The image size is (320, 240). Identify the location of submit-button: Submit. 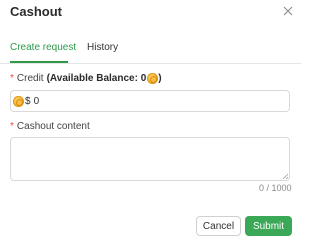
(268, 226).